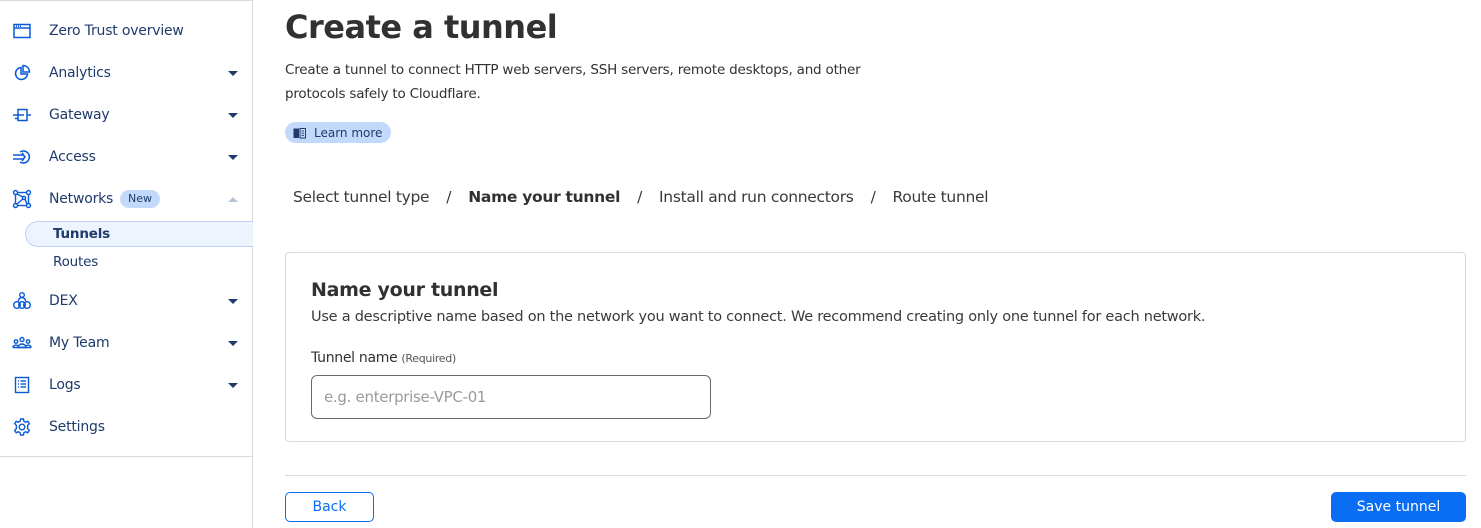 Image resolution: width=1481 pixels, height=528 pixels. What do you see at coordinates (22, 31) in the screenshot?
I see `browser-window-icon` at bounding box center [22, 31].